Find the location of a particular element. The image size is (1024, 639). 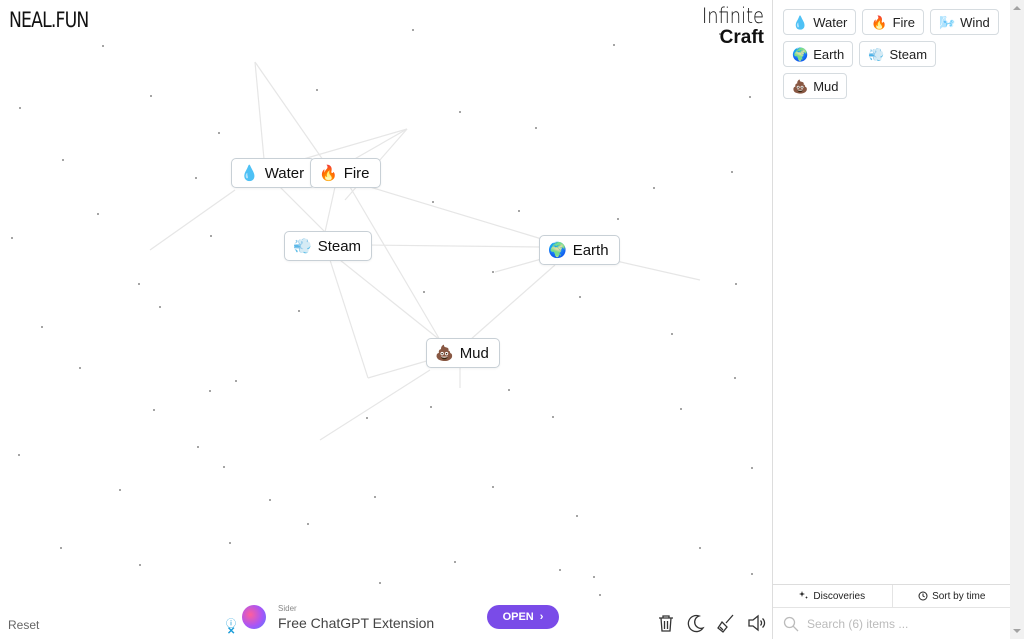

clock-icon is located at coordinates (923, 596).